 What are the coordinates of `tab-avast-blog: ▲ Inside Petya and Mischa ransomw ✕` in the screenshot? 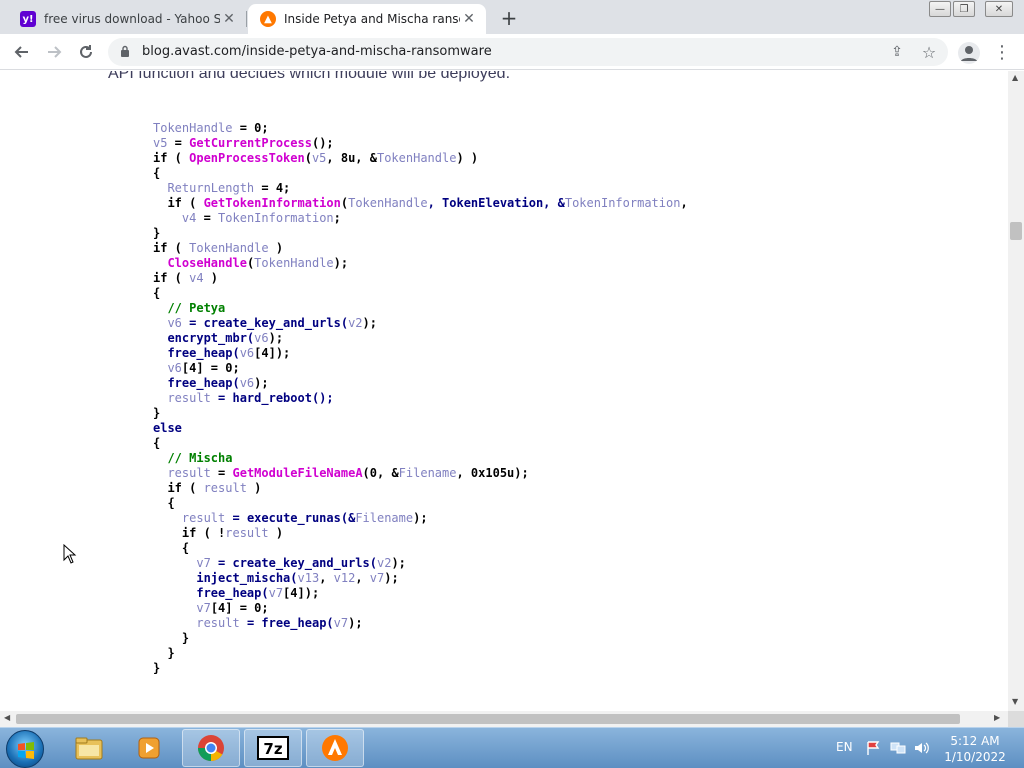 It's located at (367, 19).